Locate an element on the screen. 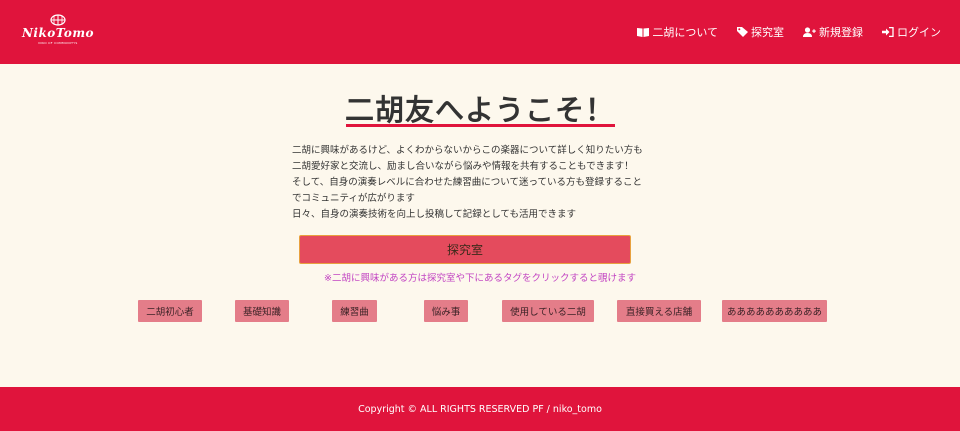 This screenshot has height=431, width=960. tag-used-erhu: 使用している二胡 is located at coordinates (548, 311).